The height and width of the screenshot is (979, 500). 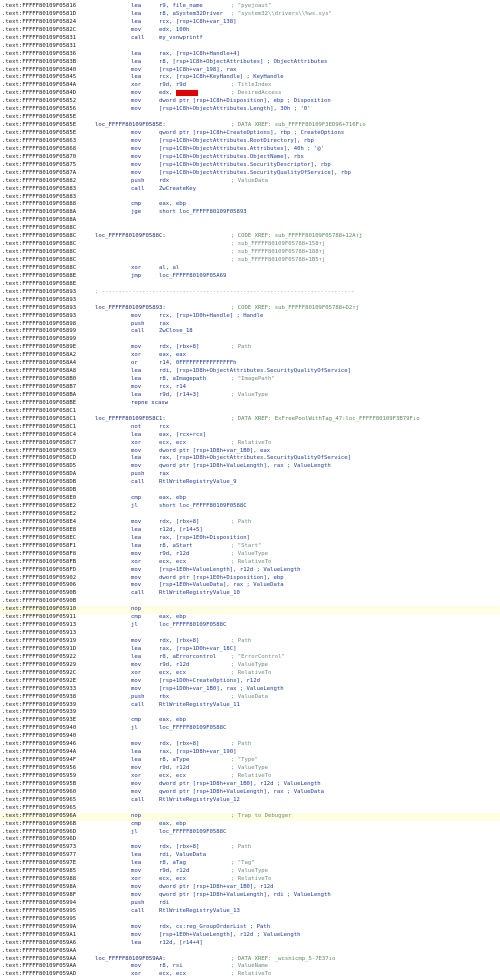 What do you see at coordinates (39, 523) in the screenshot?
I see `address: .text:FFFFF80109F058E4` at bounding box center [39, 523].